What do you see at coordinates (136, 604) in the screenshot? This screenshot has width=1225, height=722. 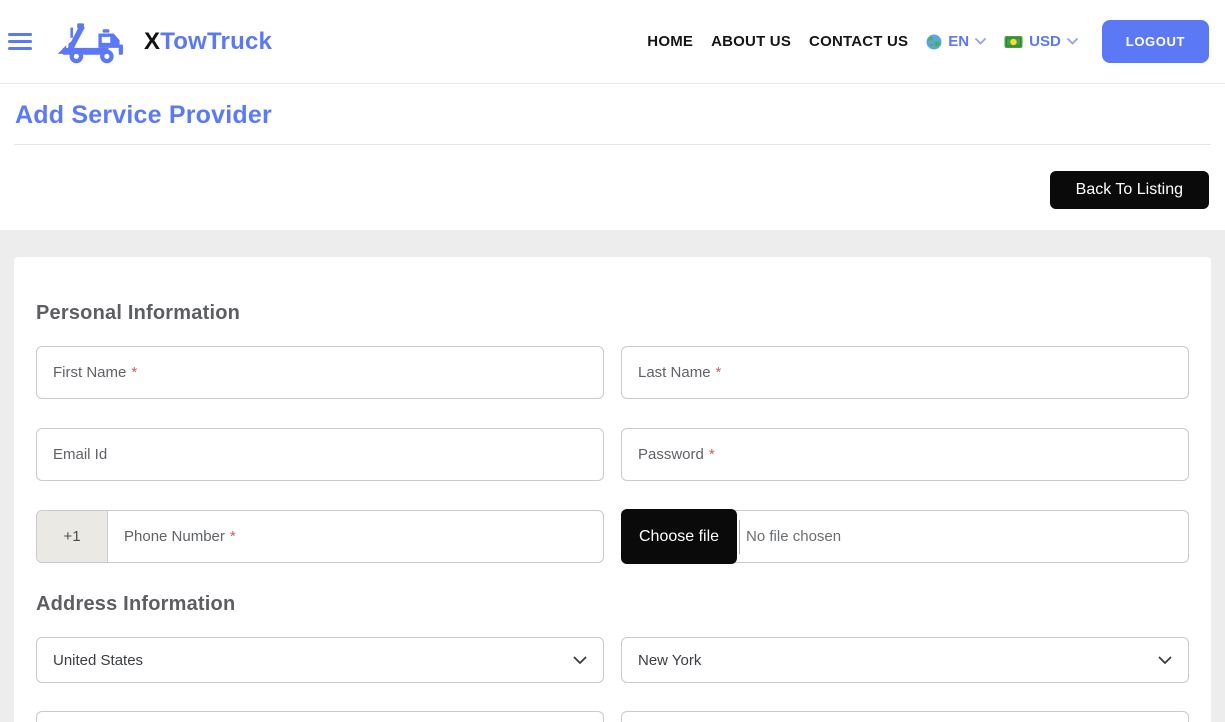 I see `address-information-heading: Address Information` at bounding box center [136, 604].